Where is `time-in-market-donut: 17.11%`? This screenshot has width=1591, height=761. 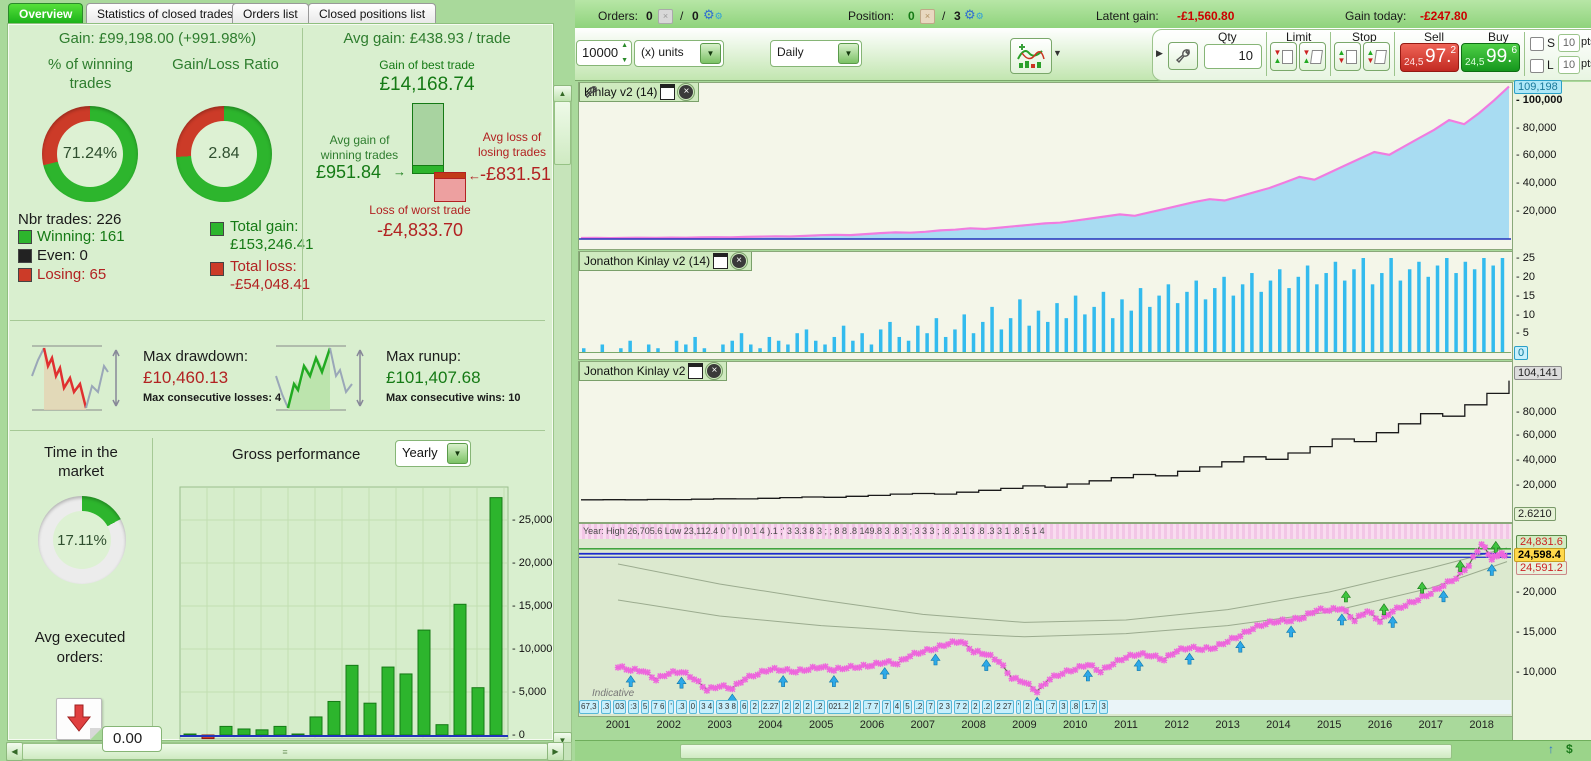
time-in-market-donut: 17.11% is located at coordinates (82, 540).